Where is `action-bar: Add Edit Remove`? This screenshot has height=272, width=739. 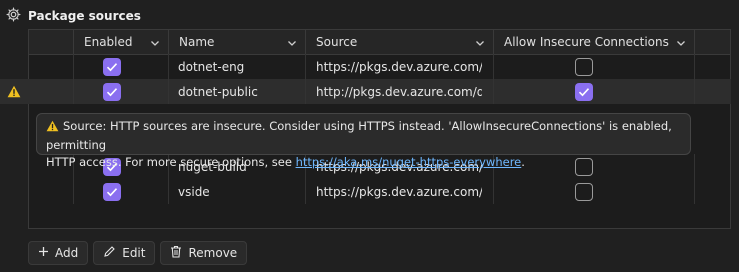
action-bar: Add Edit Remove is located at coordinates (138, 253).